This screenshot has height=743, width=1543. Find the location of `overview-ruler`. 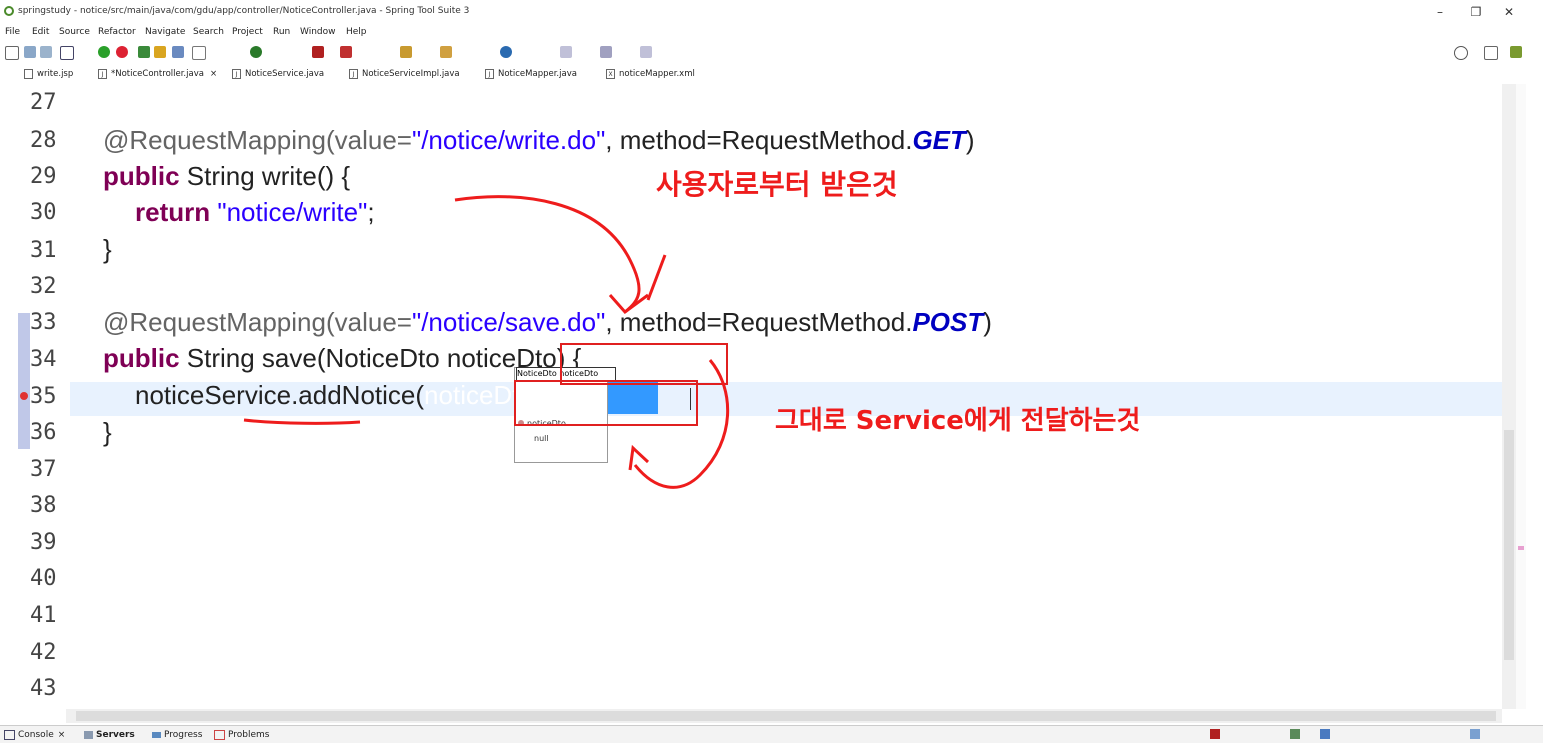

overview-ruler is located at coordinates (1521, 396).